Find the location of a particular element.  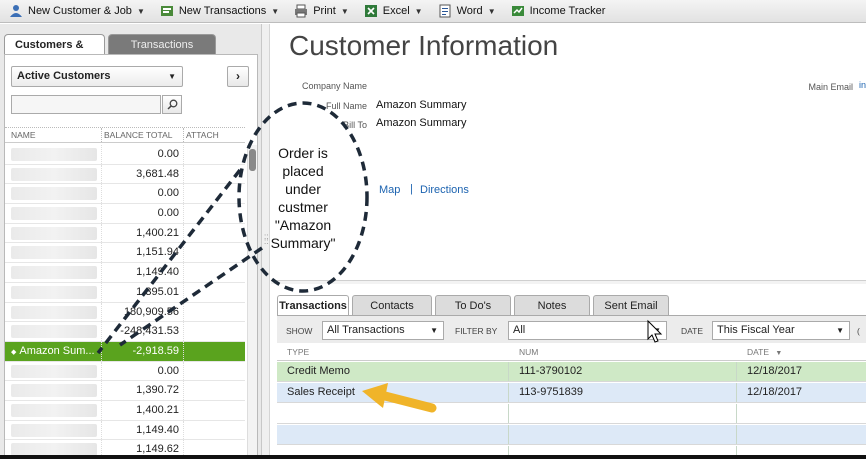

customer-row: 1,390.72 is located at coordinates (125, 391).